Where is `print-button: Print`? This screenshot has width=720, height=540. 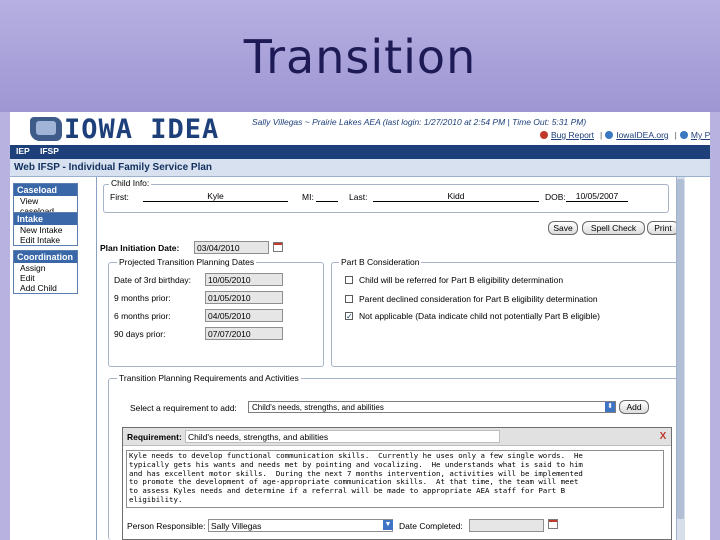
print-button: Print is located at coordinates (663, 228).